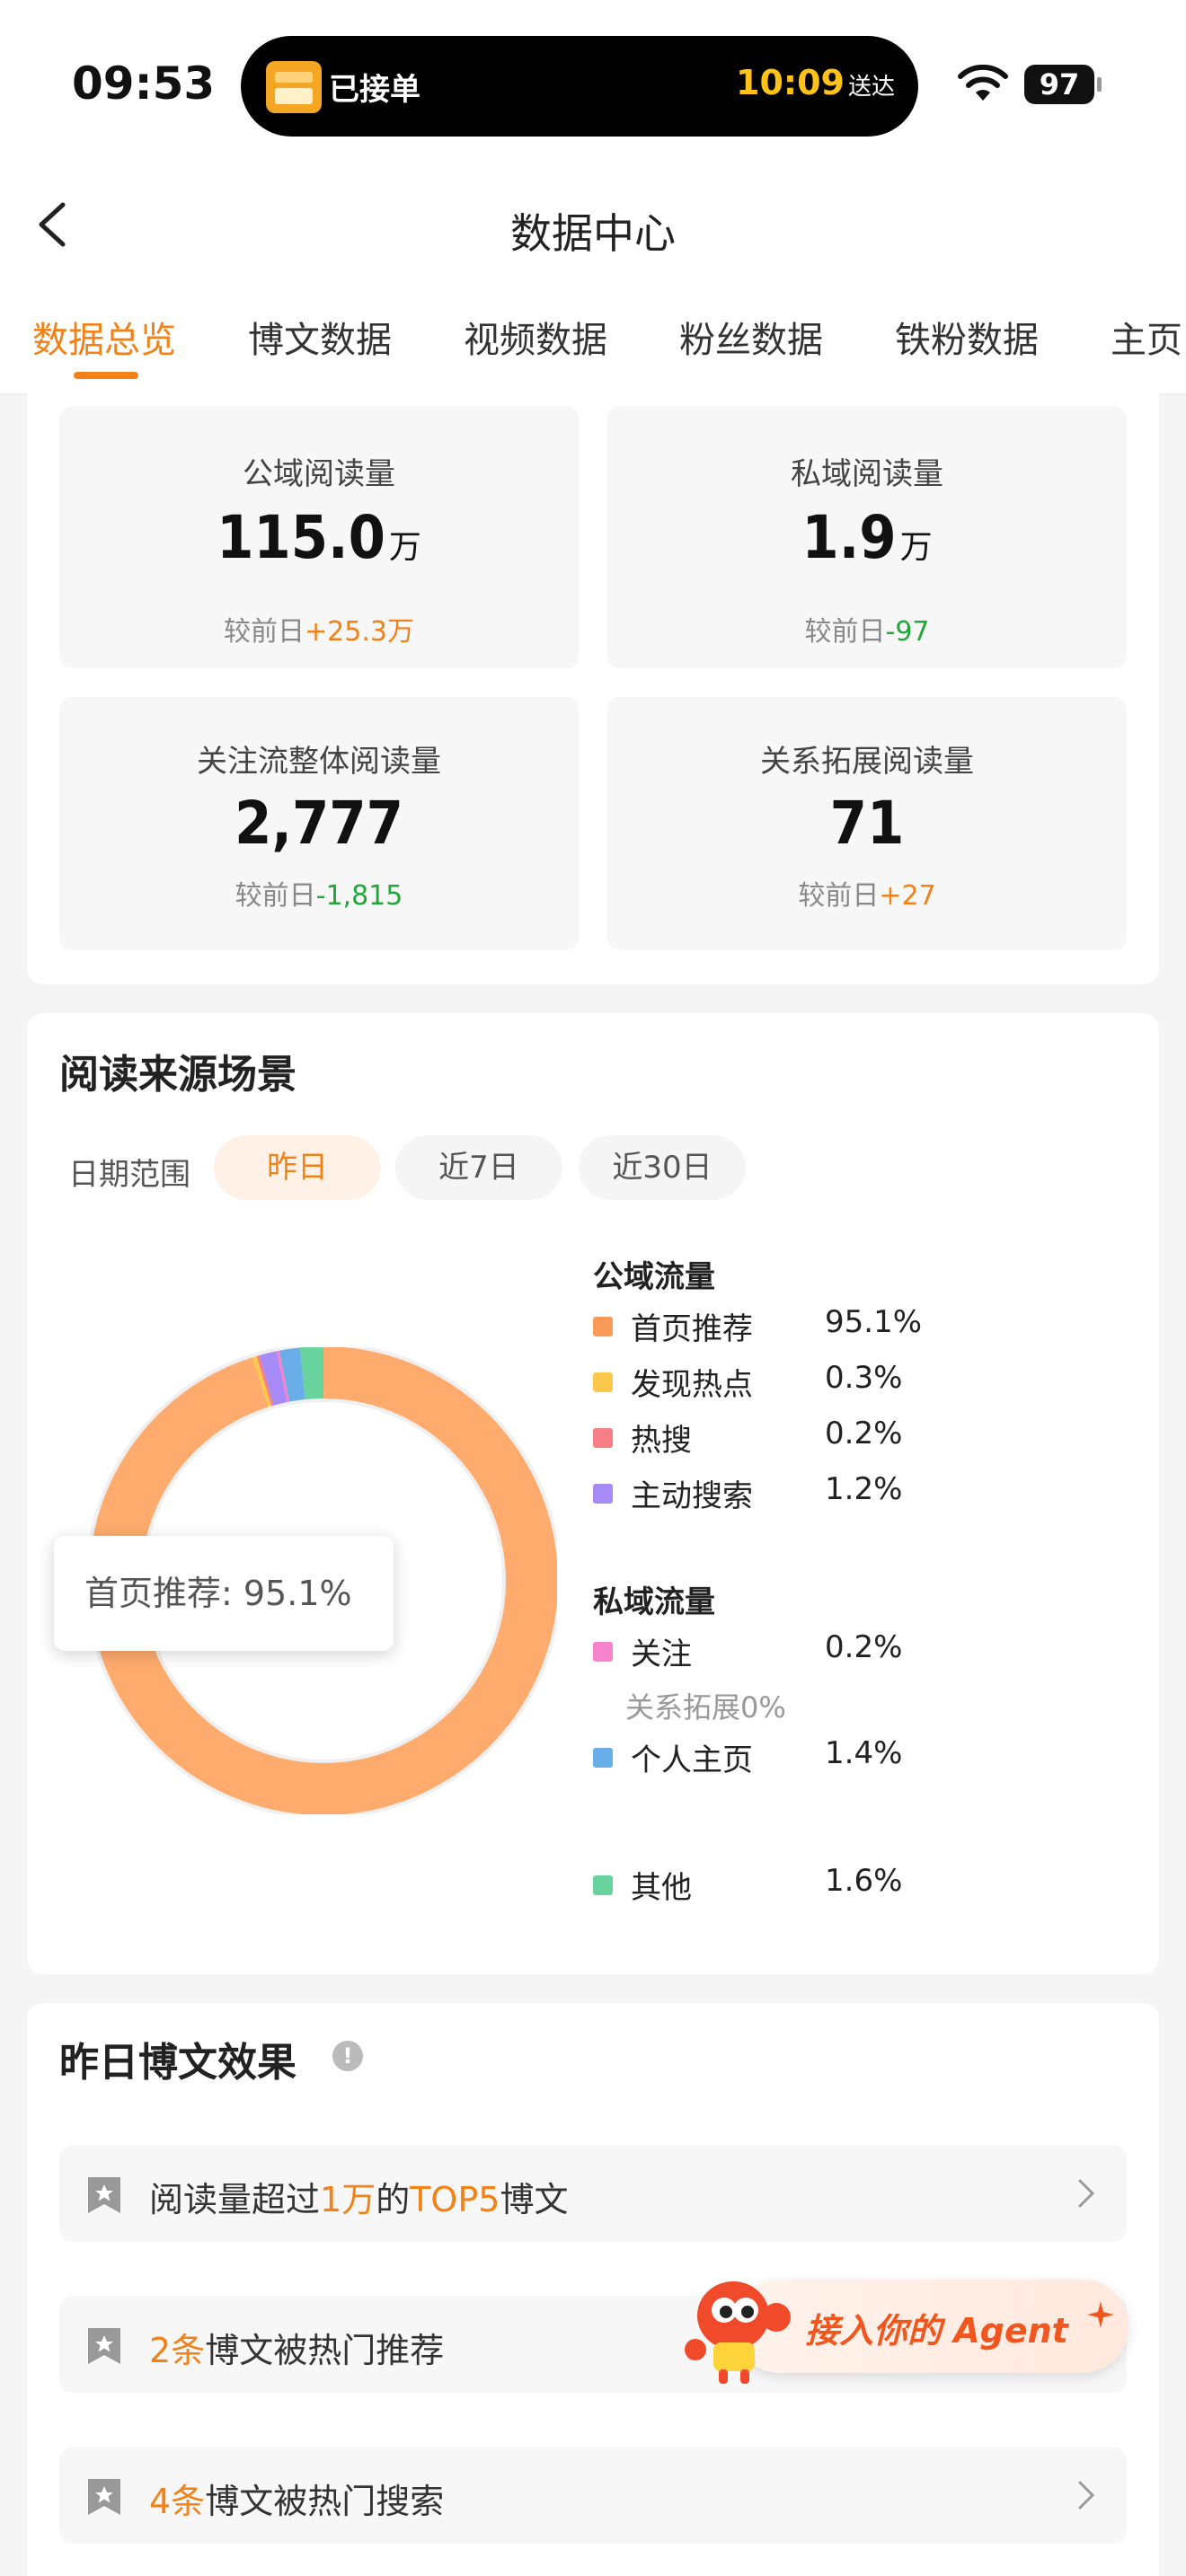  What do you see at coordinates (967, 337) in the screenshot?
I see `tab-iron-fans: 铁粉数据` at bounding box center [967, 337].